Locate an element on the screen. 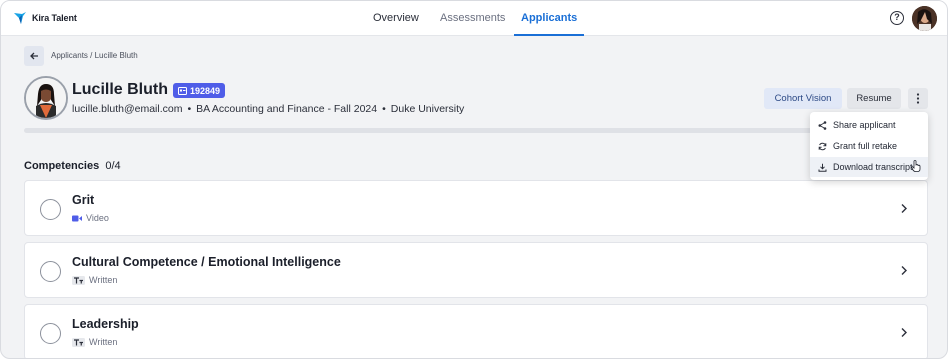 This screenshot has width=948, height=359. applicant-id: 192849 is located at coordinates (205, 90).